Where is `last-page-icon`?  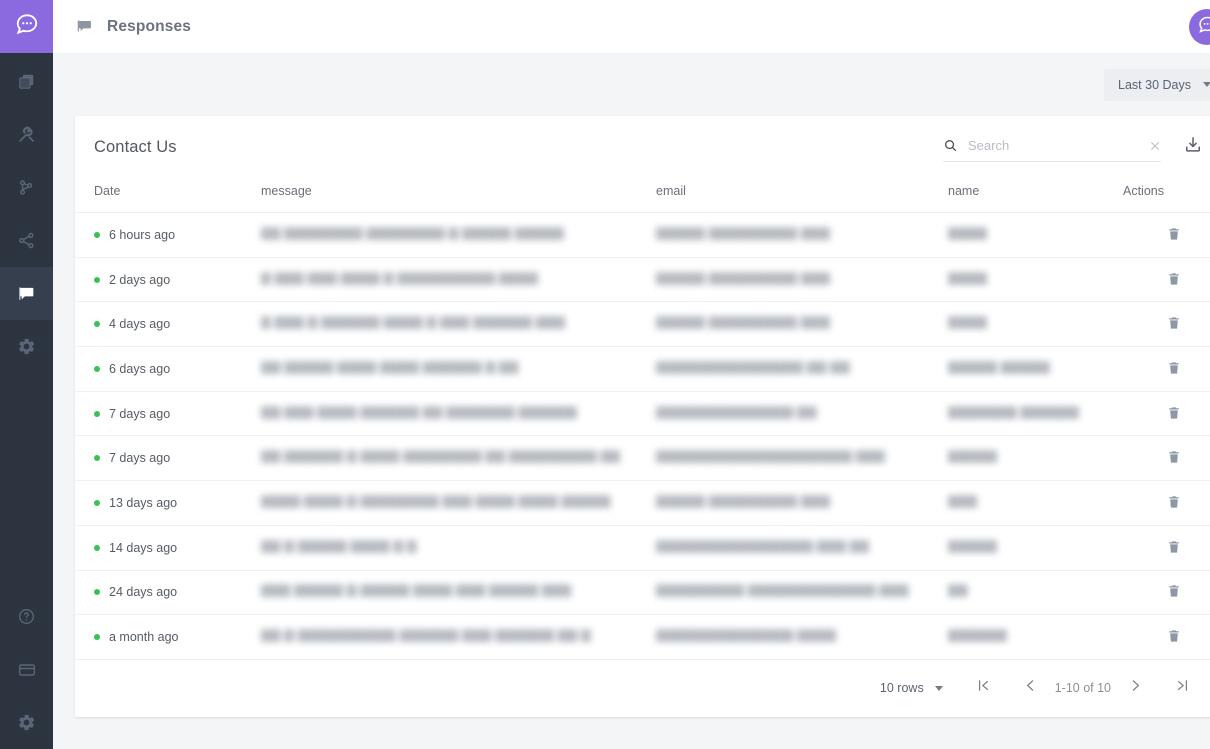 last-page-icon is located at coordinates (1182, 688).